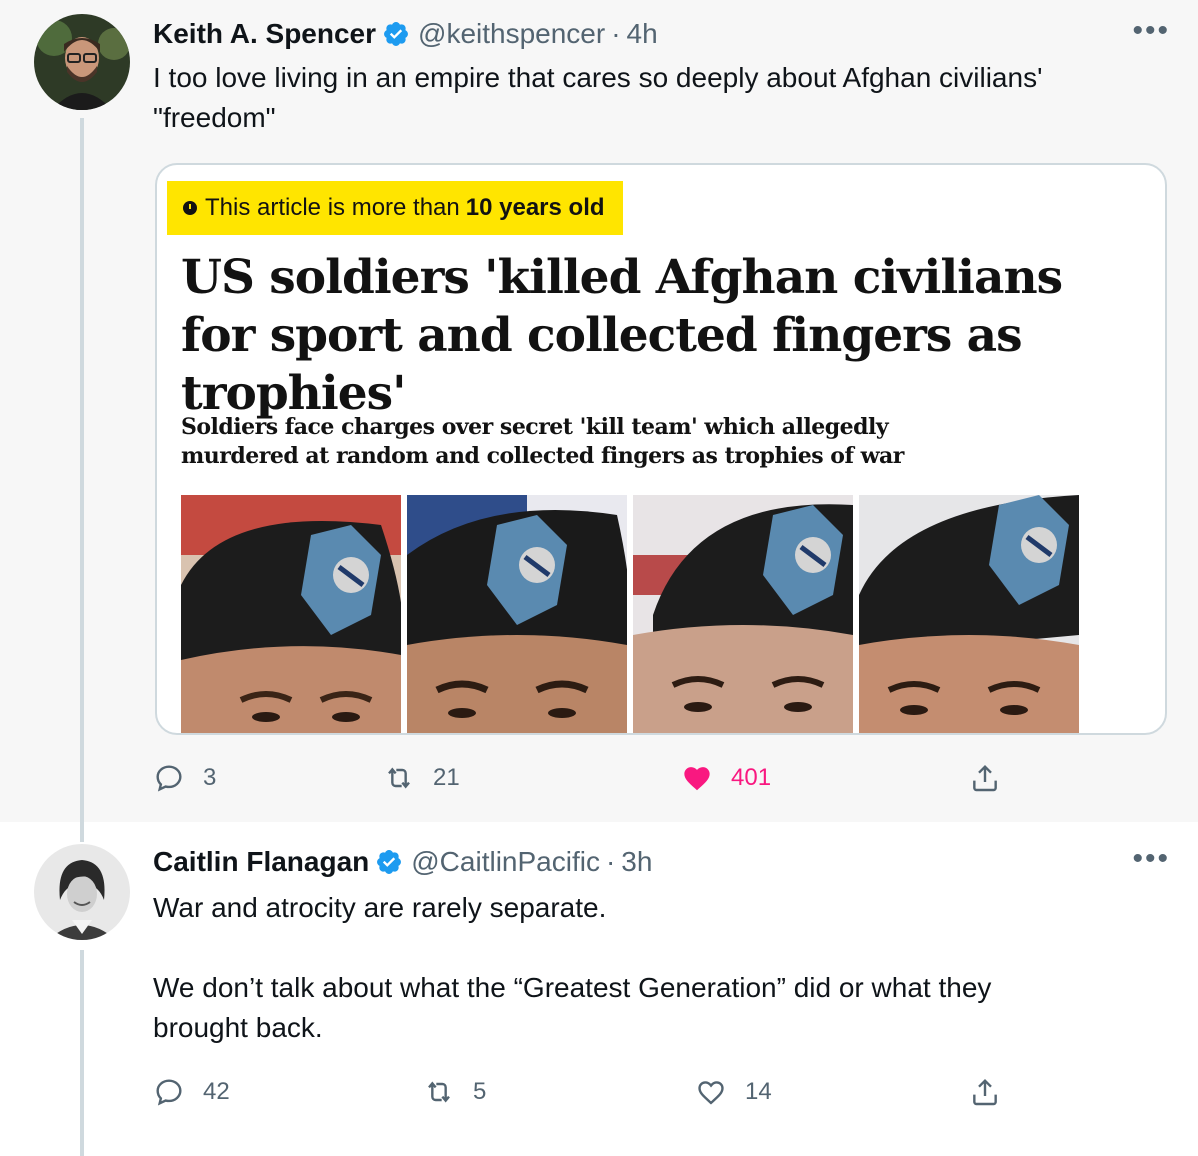 This screenshot has width=1198, height=1156. What do you see at coordinates (332, 207) in the screenshot?
I see `banner-text: This article is more than` at bounding box center [332, 207].